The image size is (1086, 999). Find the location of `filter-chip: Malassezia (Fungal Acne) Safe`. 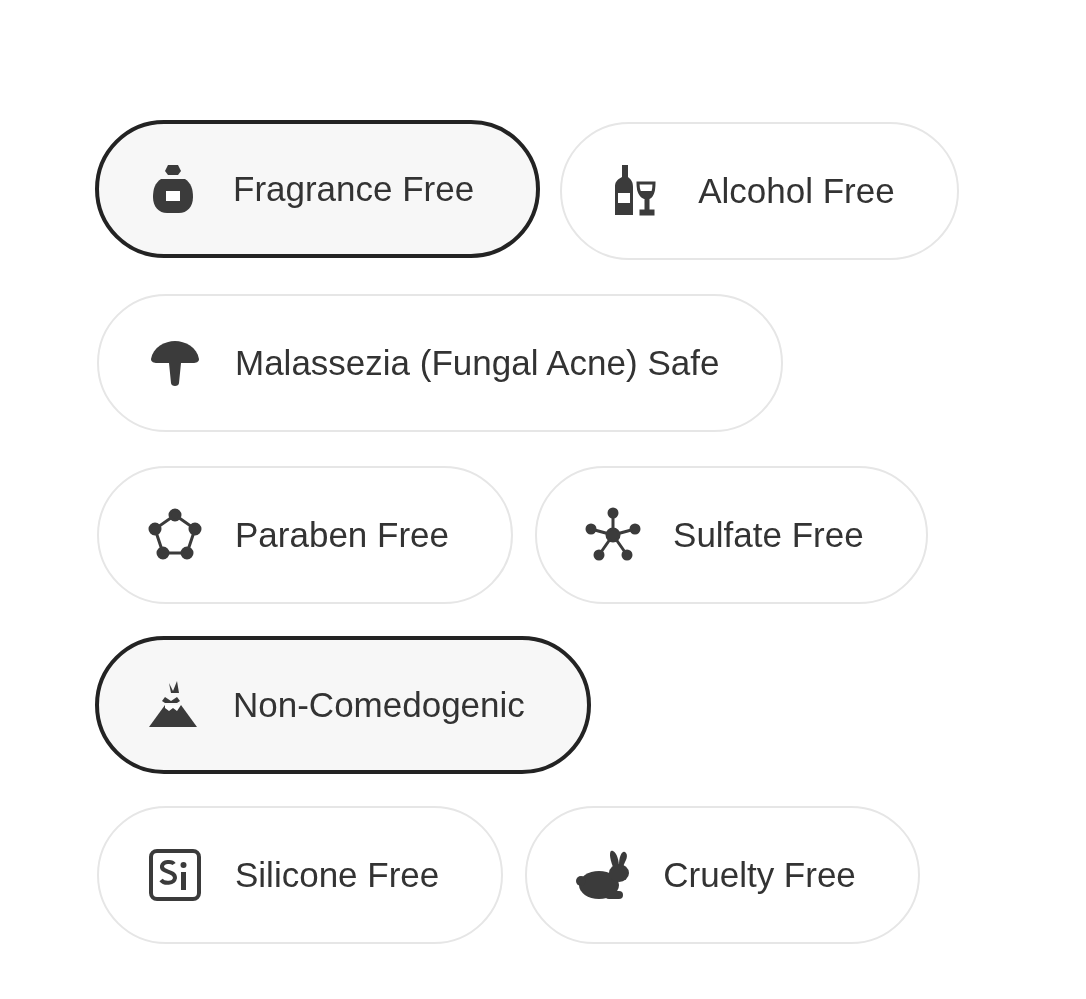

filter-chip: Malassezia (Fungal Acne) Safe is located at coordinates (440, 363).